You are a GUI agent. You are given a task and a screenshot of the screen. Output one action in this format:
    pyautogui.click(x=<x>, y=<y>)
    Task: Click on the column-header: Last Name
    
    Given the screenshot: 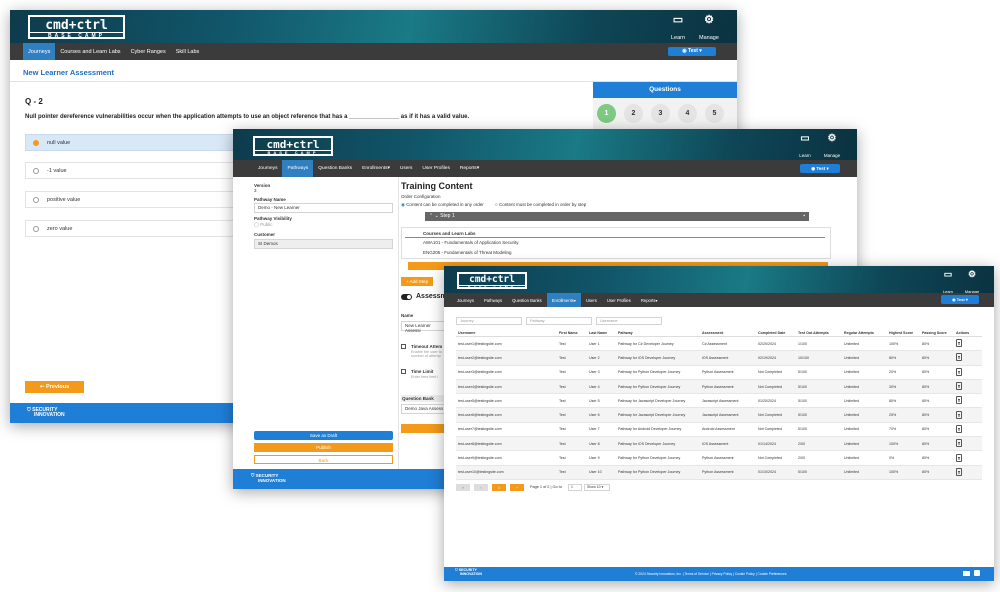 What is the action you would take?
    pyautogui.click(x=601, y=333)
    